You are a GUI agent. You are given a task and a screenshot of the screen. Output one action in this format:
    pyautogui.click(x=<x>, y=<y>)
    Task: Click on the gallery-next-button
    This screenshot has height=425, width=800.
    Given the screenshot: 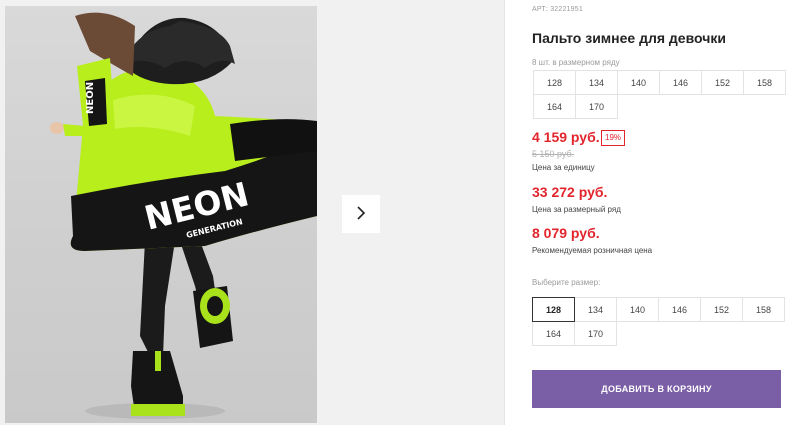 What is the action you would take?
    pyautogui.click(x=361, y=214)
    